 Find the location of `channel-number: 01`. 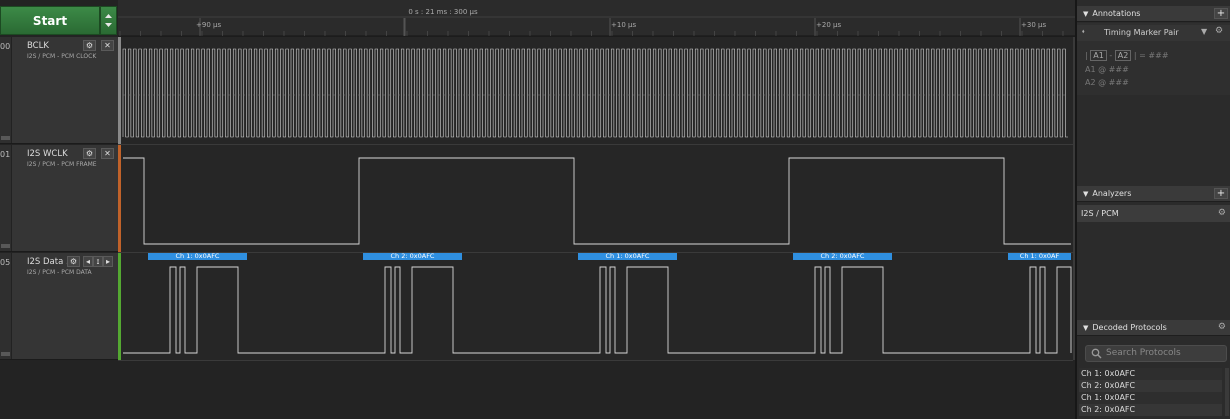

channel-number: 01 is located at coordinates (5, 154).